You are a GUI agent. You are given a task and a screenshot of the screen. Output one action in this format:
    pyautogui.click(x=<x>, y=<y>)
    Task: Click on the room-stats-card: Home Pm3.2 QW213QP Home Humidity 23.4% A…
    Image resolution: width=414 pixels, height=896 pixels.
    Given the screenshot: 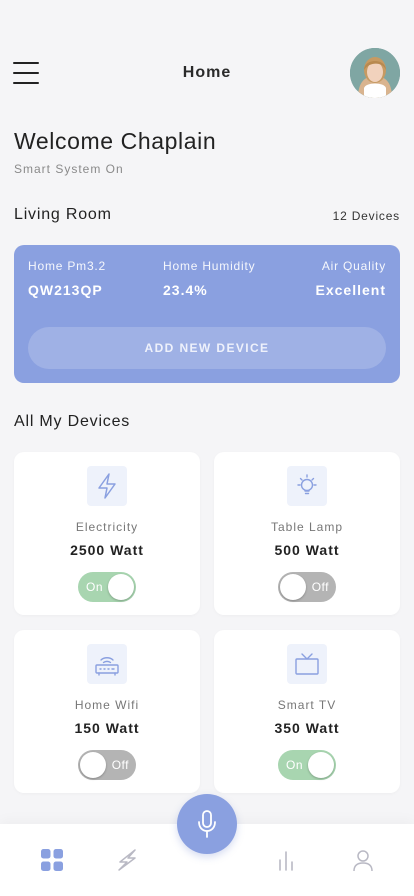 What is the action you would take?
    pyautogui.click(x=207, y=314)
    